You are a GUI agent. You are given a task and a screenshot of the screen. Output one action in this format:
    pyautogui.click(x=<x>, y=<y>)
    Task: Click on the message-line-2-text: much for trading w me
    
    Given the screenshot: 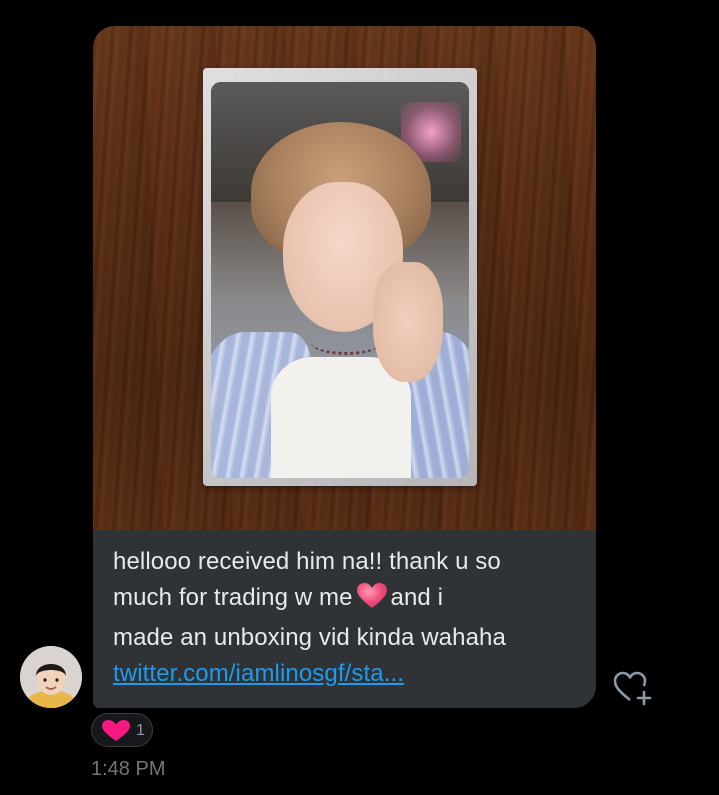 What is the action you would take?
    pyautogui.click(x=233, y=597)
    